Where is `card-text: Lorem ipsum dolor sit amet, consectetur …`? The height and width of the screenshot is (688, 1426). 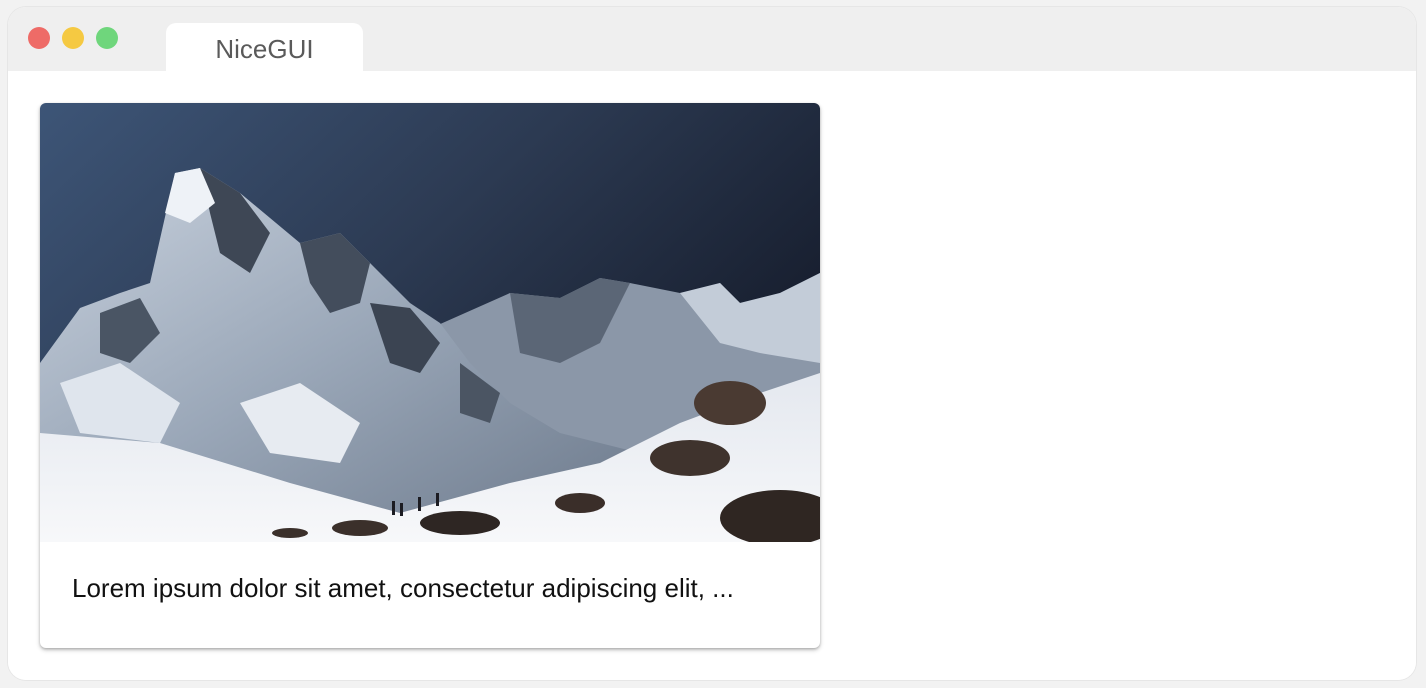
card-text: Lorem ipsum dolor sit amet, consectetur … is located at coordinates (403, 588).